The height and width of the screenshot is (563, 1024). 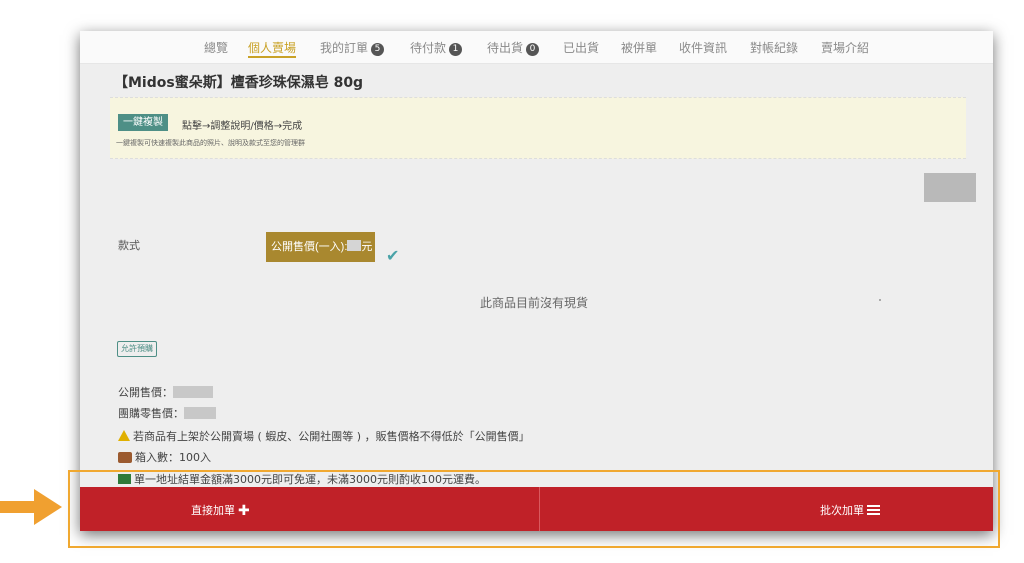 What do you see at coordinates (456, 49) in the screenshot?
I see `count-badge: 1` at bounding box center [456, 49].